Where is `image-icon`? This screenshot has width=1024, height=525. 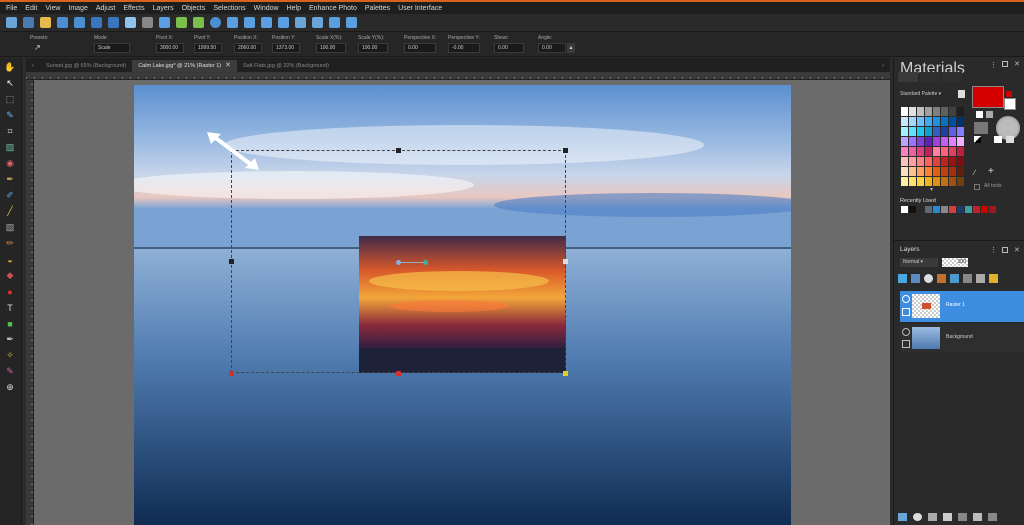 image-icon is located at coordinates (300, 22).